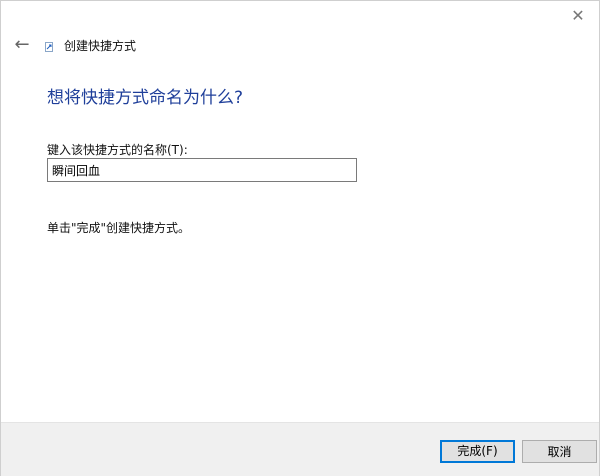 This screenshot has width=600, height=476. Describe the element at coordinates (559, 451) in the screenshot. I see `cancel-button: 取消` at that location.